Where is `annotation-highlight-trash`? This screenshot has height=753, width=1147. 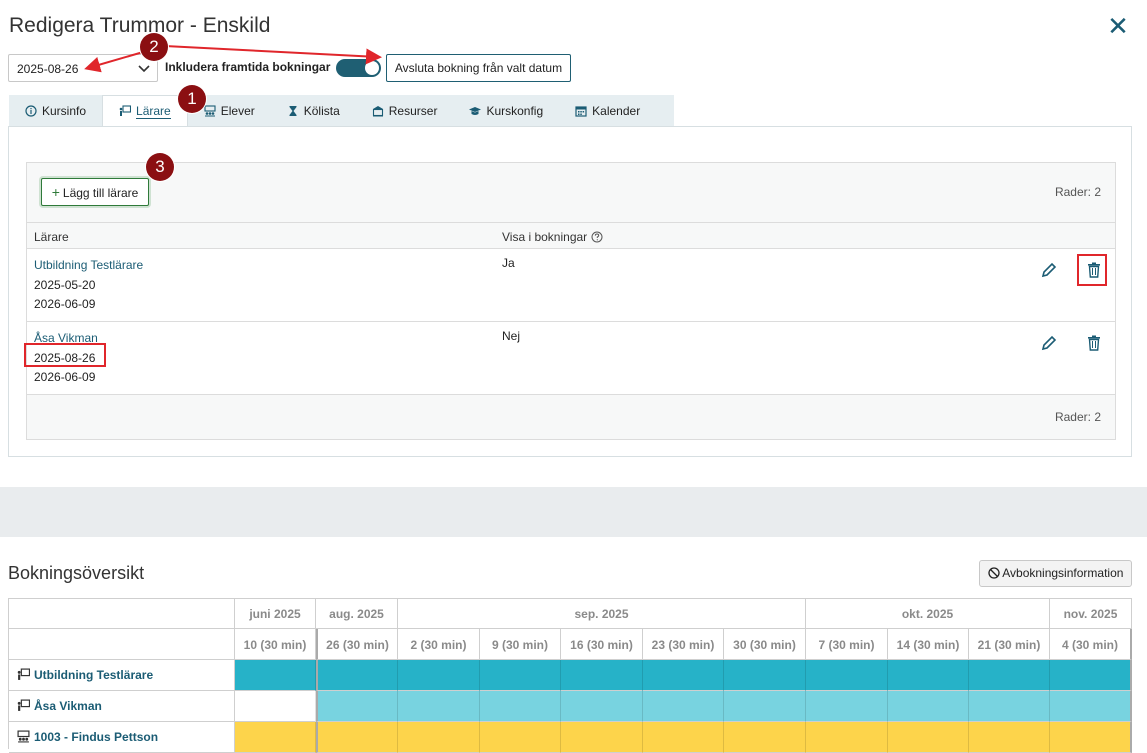 annotation-highlight-trash is located at coordinates (1092, 270).